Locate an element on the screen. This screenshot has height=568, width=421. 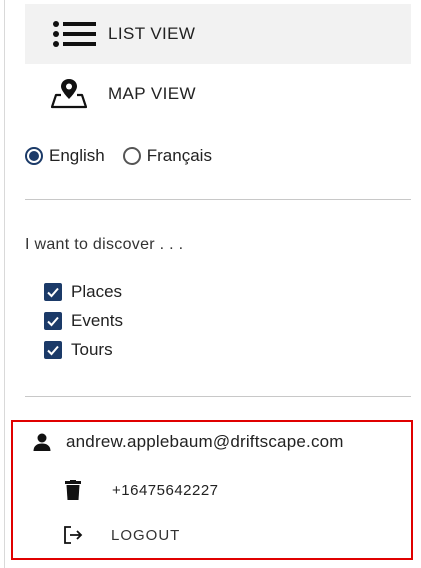
language-english-label: English is located at coordinates (77, 155).